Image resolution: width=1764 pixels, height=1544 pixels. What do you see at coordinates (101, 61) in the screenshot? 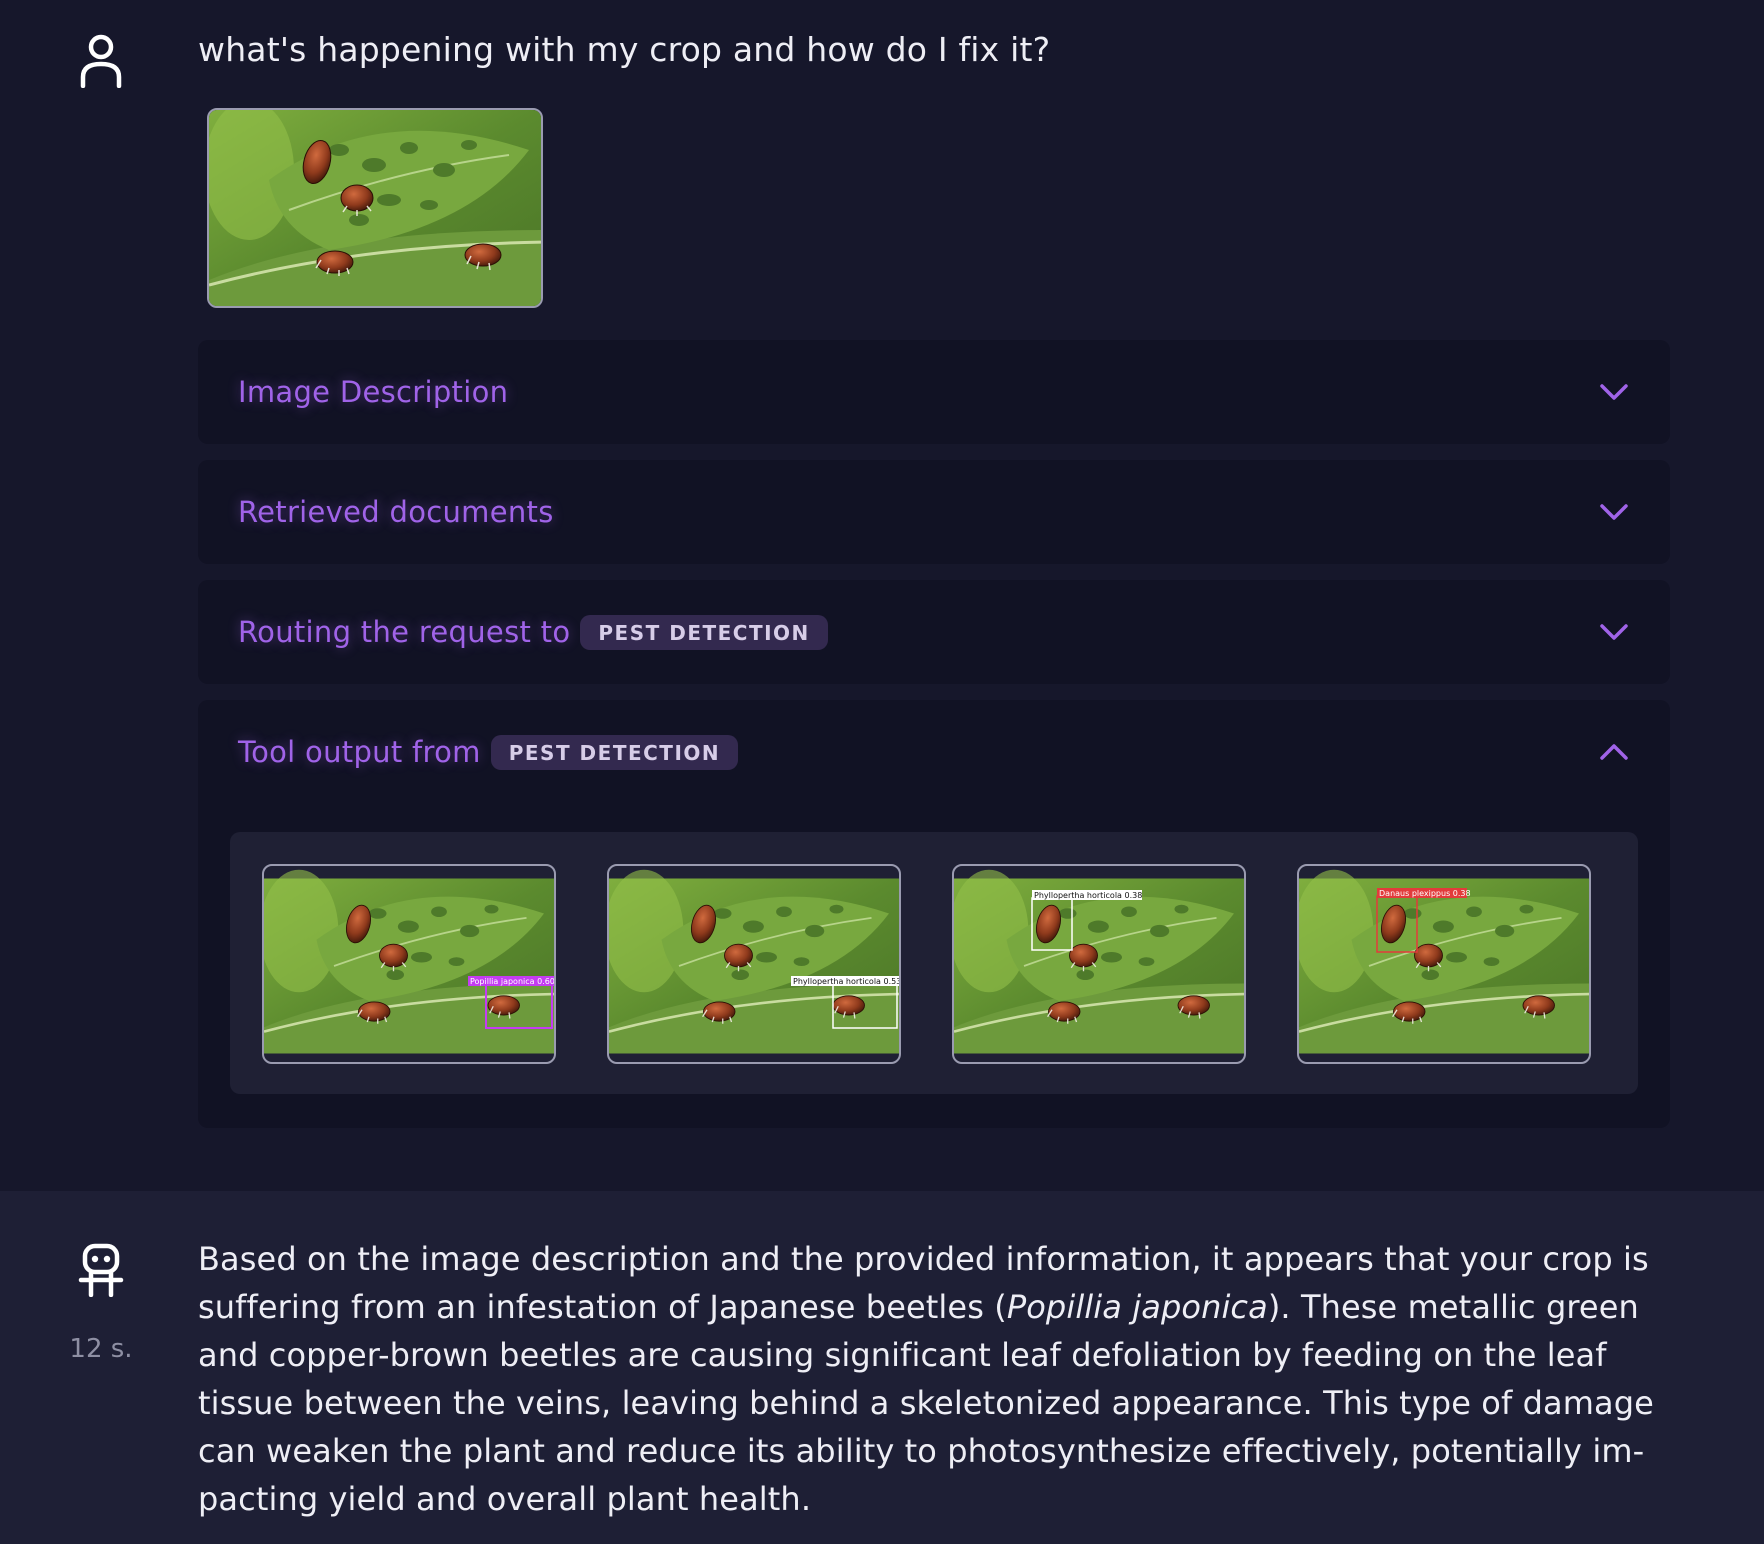
I see `user-icon` at bounding box center [101, 61].